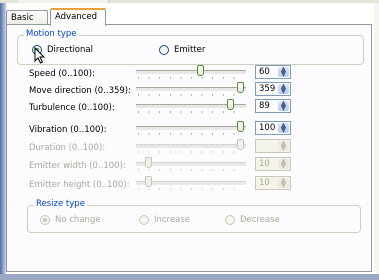  What do you see at coordinates (264, 183) in the screenshot?
I see `emitter-height-value: 10` at bounding box center [264, 183].